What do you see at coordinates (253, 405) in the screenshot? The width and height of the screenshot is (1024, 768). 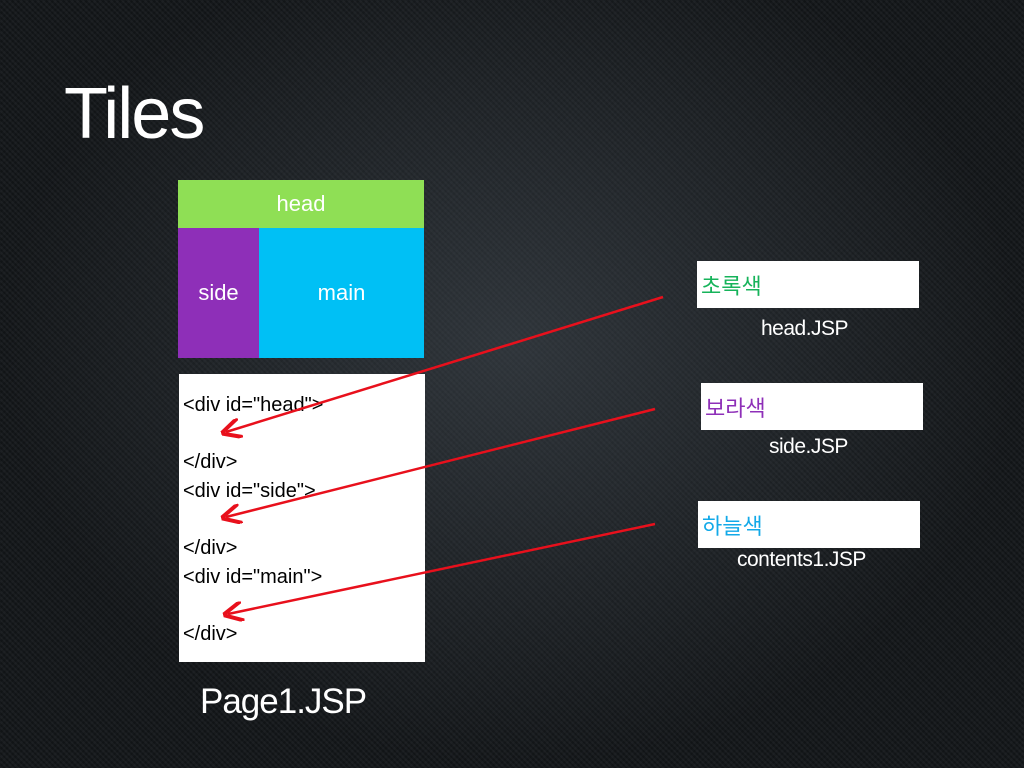 I see `code-line-head-open: <div id="head">` at bounding box center [253, 405].